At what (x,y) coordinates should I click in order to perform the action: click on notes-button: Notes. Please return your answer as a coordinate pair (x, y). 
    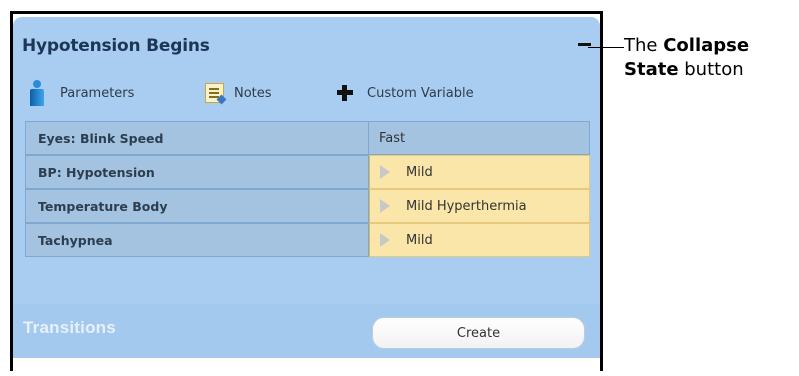
    Looking at the image, I should click on (238, 93).